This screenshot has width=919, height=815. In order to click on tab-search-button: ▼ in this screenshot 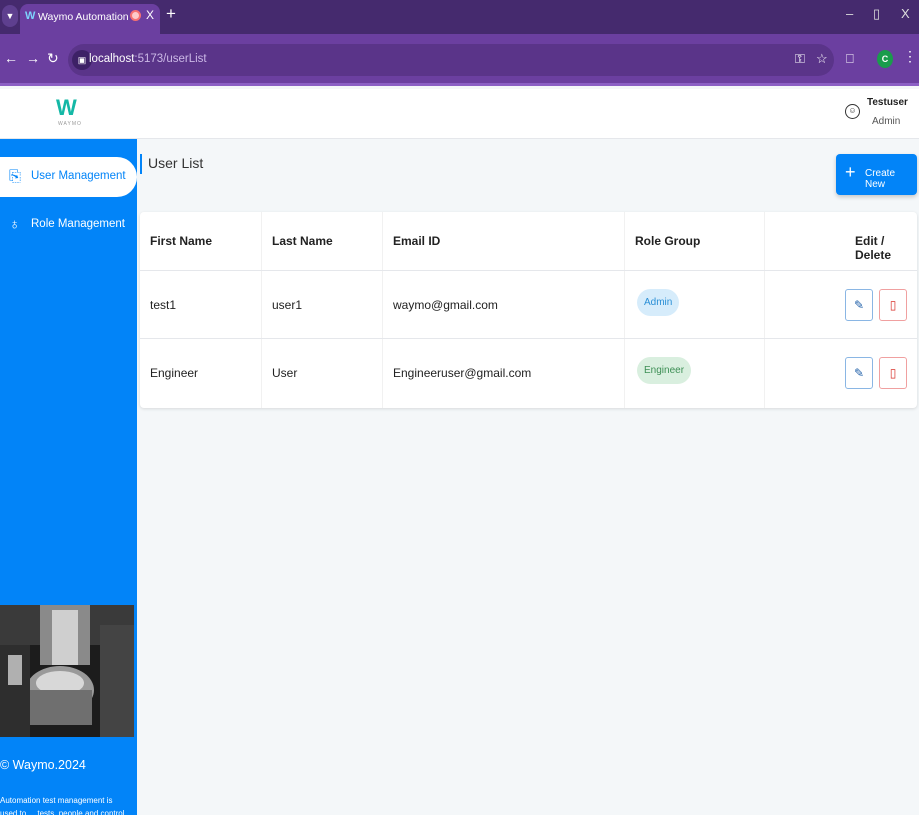, I will do `click(10, 16)`.